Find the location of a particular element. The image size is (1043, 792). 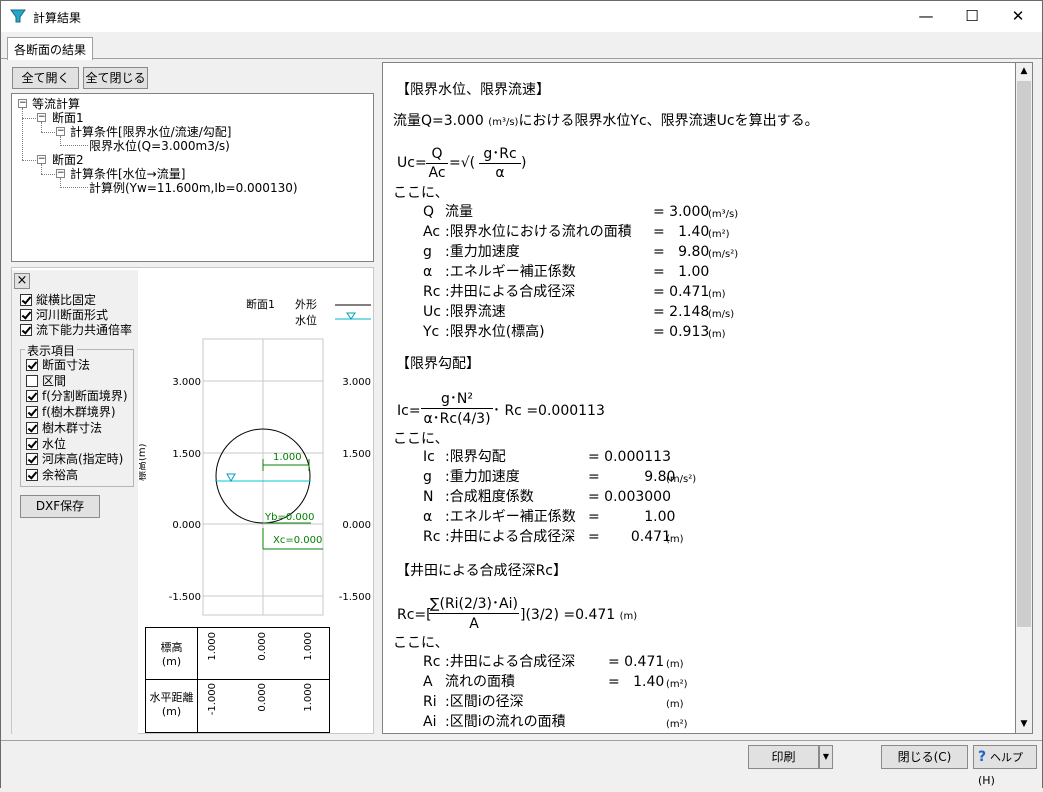

uc-formula-end: ) is located at coordinates (524, 163).